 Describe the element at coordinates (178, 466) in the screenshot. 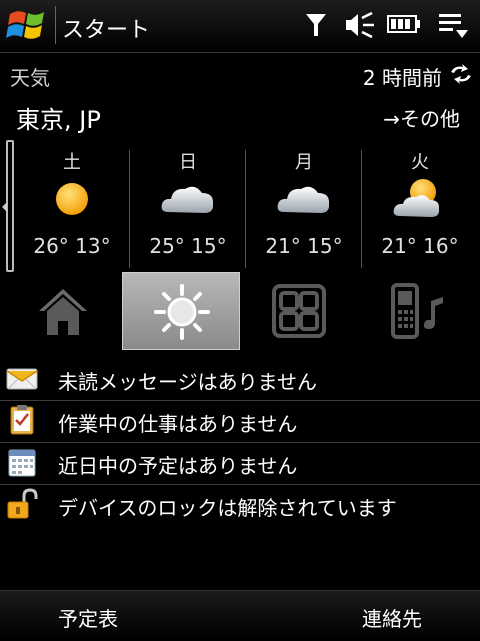

I see `notification-text: 近日中の予定はありません` at that location.